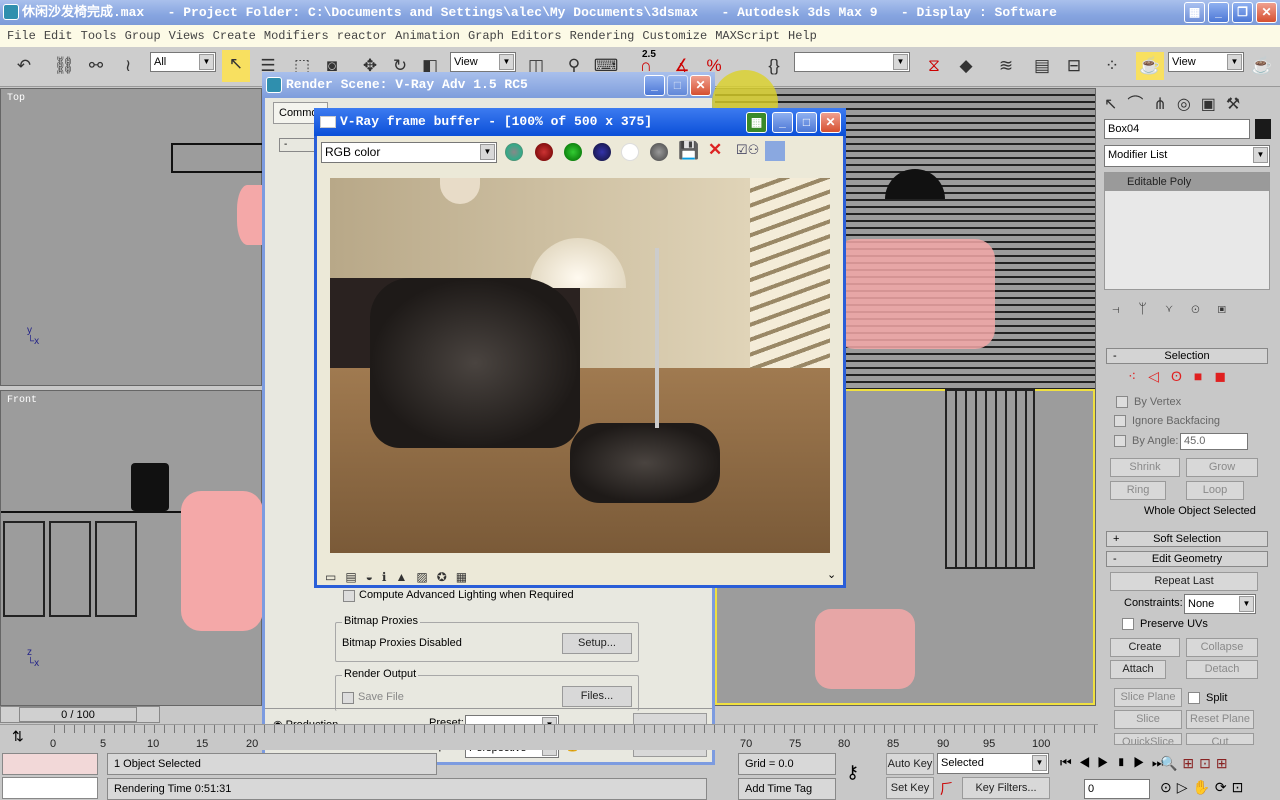 This screenshot has height=800, width=1280. I want to click on select-link-icon: ⛓, so click(64, 66).